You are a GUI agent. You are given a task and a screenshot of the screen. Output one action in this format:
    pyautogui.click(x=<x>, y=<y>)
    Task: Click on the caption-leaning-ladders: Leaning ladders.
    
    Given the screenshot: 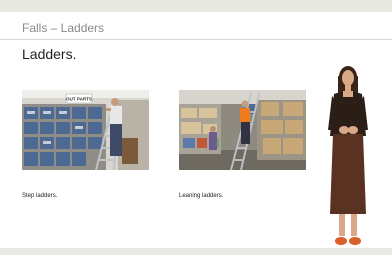 What is the action you would take?
    pyautogui.click(x=201, y=196)
    